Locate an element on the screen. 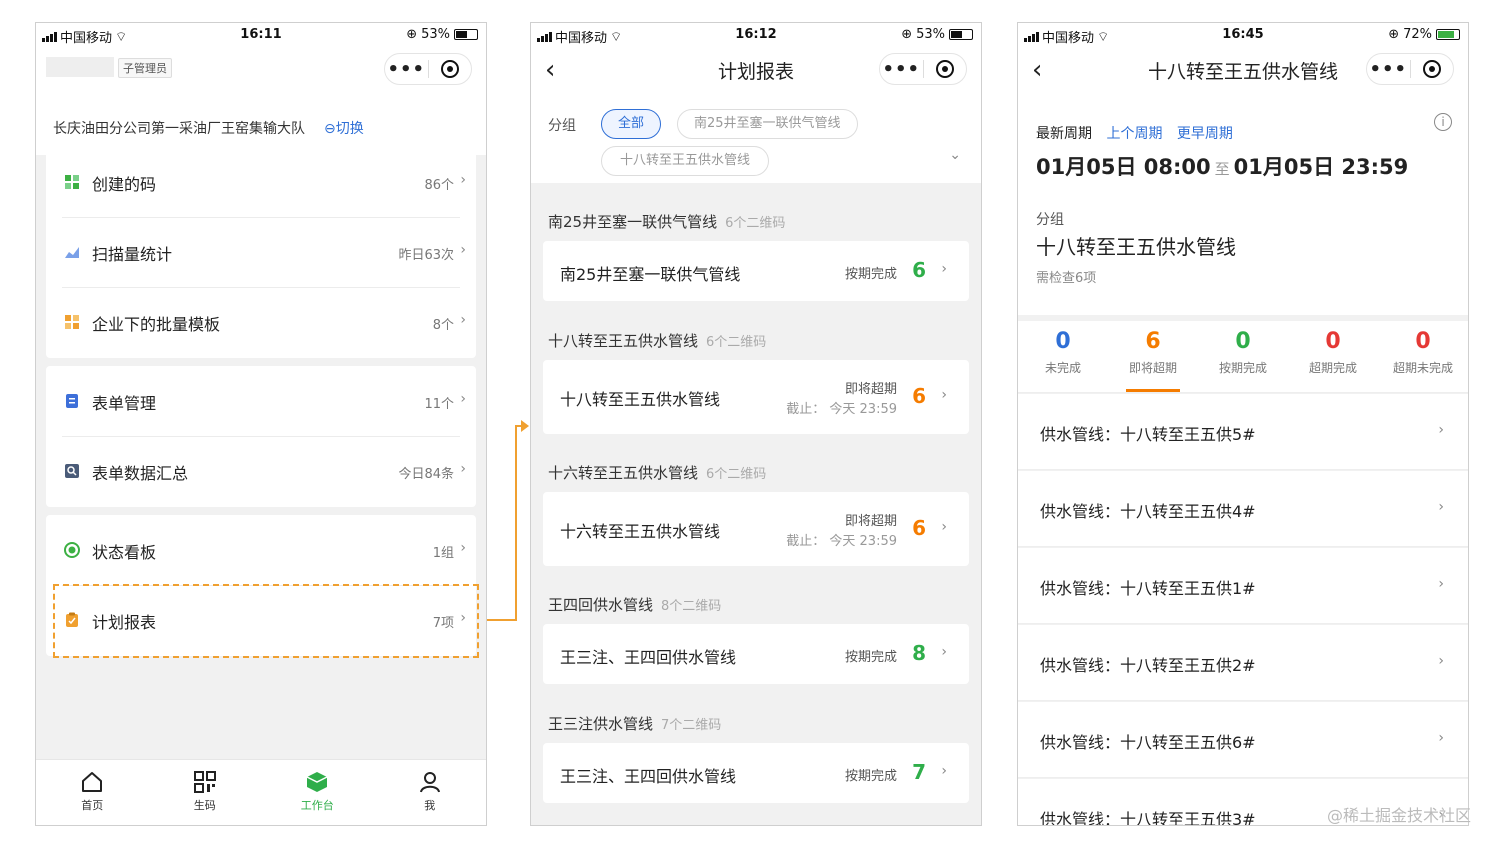 The height and width of the screenshot is (848, 1512). period-range: 01月05日 08:00 至 01月05日 23:59 is located at coordinates (1222, 166).